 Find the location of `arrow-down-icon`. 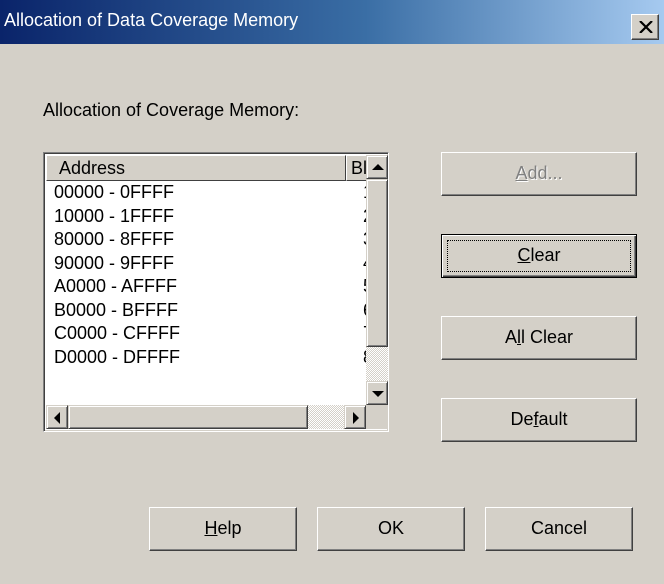

arrow-down-icon is located at coordinates (378, 394).